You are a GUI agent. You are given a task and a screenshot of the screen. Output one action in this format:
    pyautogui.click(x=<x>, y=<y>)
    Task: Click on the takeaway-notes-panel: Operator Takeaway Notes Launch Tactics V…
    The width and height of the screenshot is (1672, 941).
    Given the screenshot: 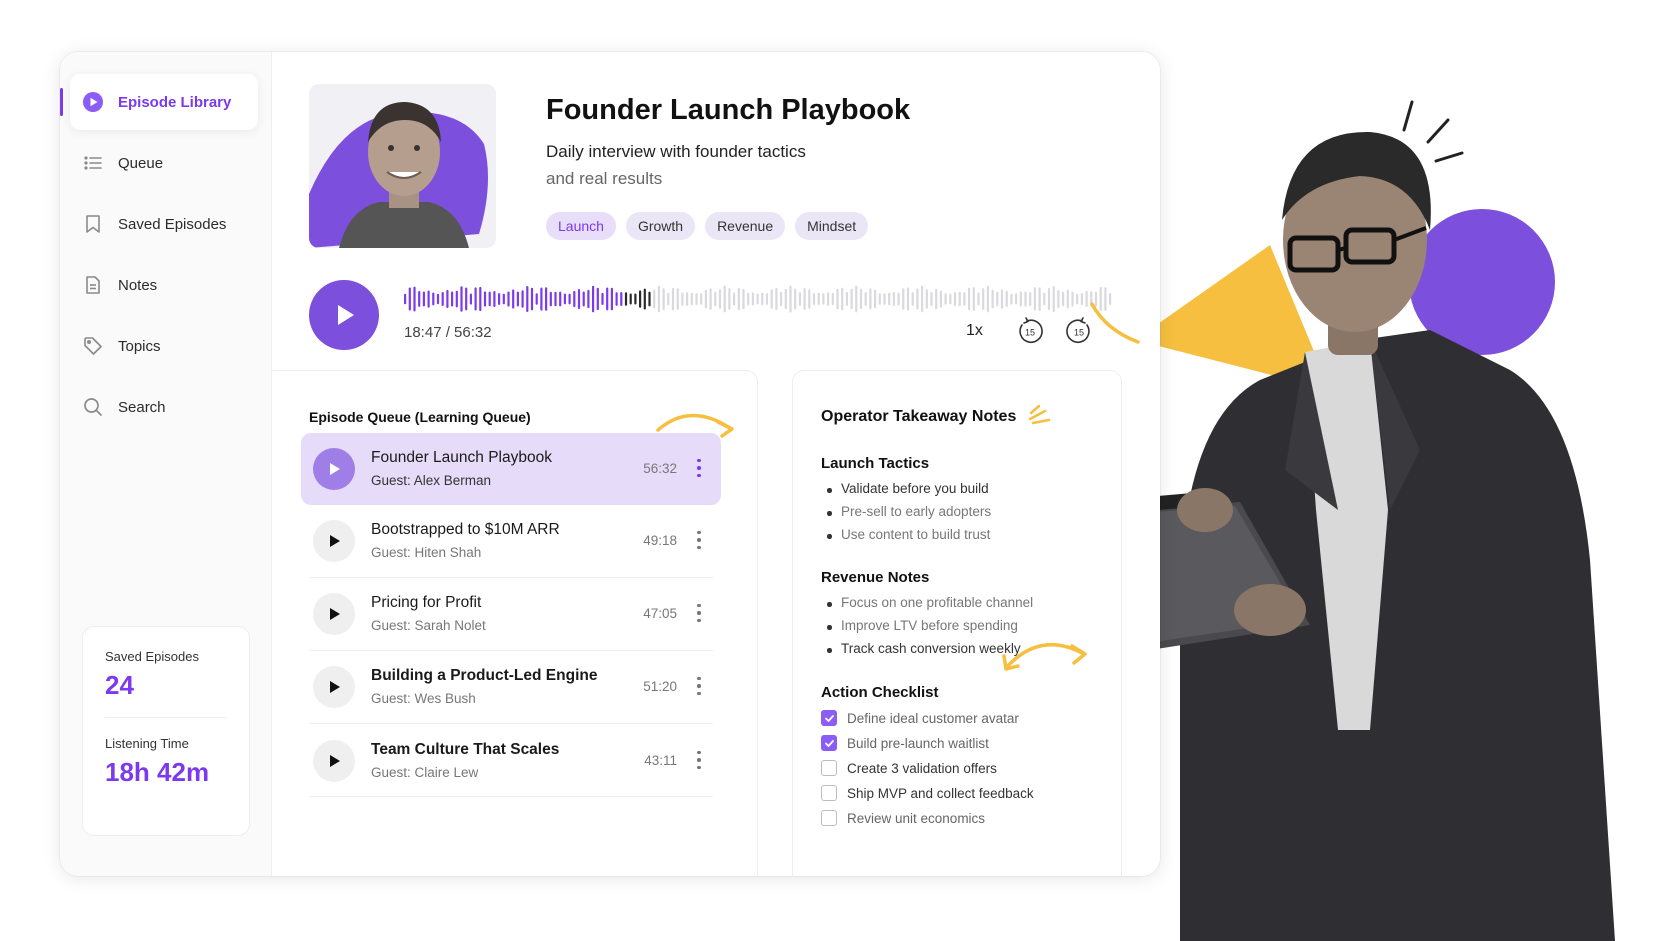 What is the action you would take?
    pyautogui.click(x=957, y=623)
    